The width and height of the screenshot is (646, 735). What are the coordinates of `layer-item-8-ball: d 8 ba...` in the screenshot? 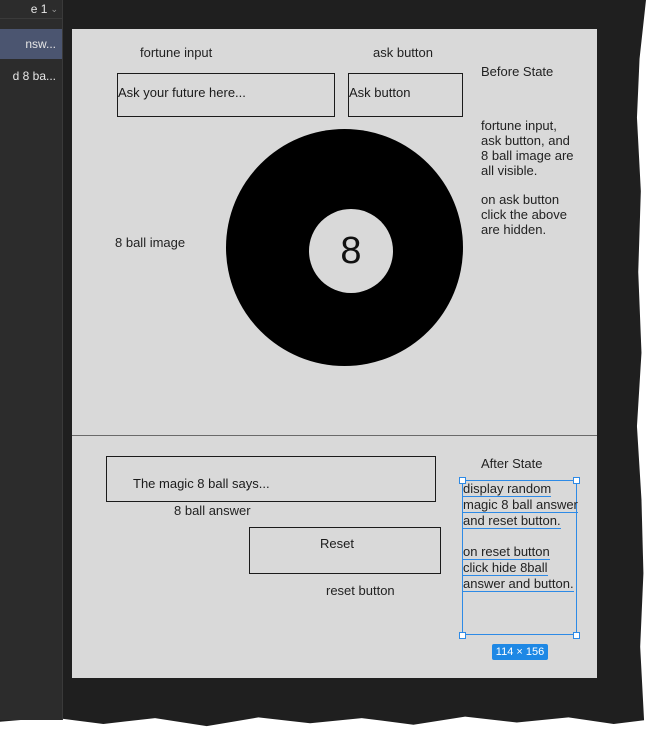 It's located at (31, 76).